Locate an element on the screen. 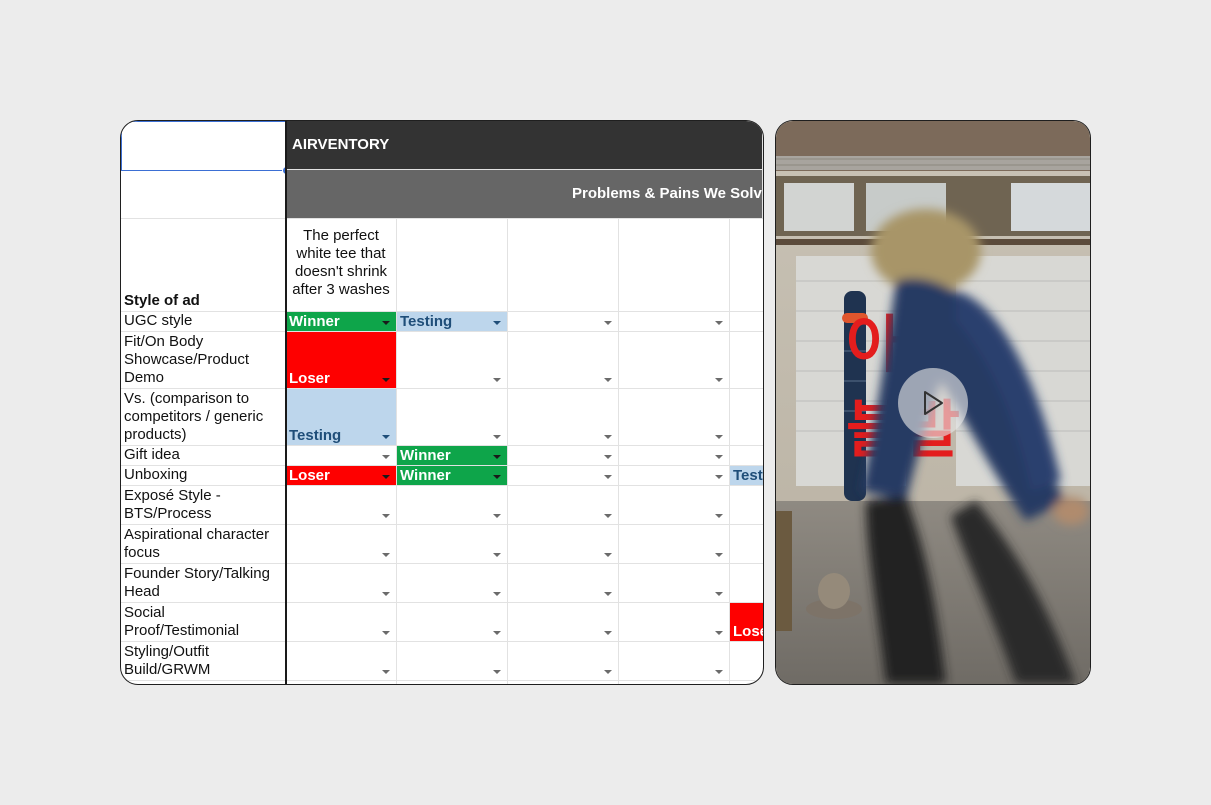  play-button is located at coordinates (933, 403).